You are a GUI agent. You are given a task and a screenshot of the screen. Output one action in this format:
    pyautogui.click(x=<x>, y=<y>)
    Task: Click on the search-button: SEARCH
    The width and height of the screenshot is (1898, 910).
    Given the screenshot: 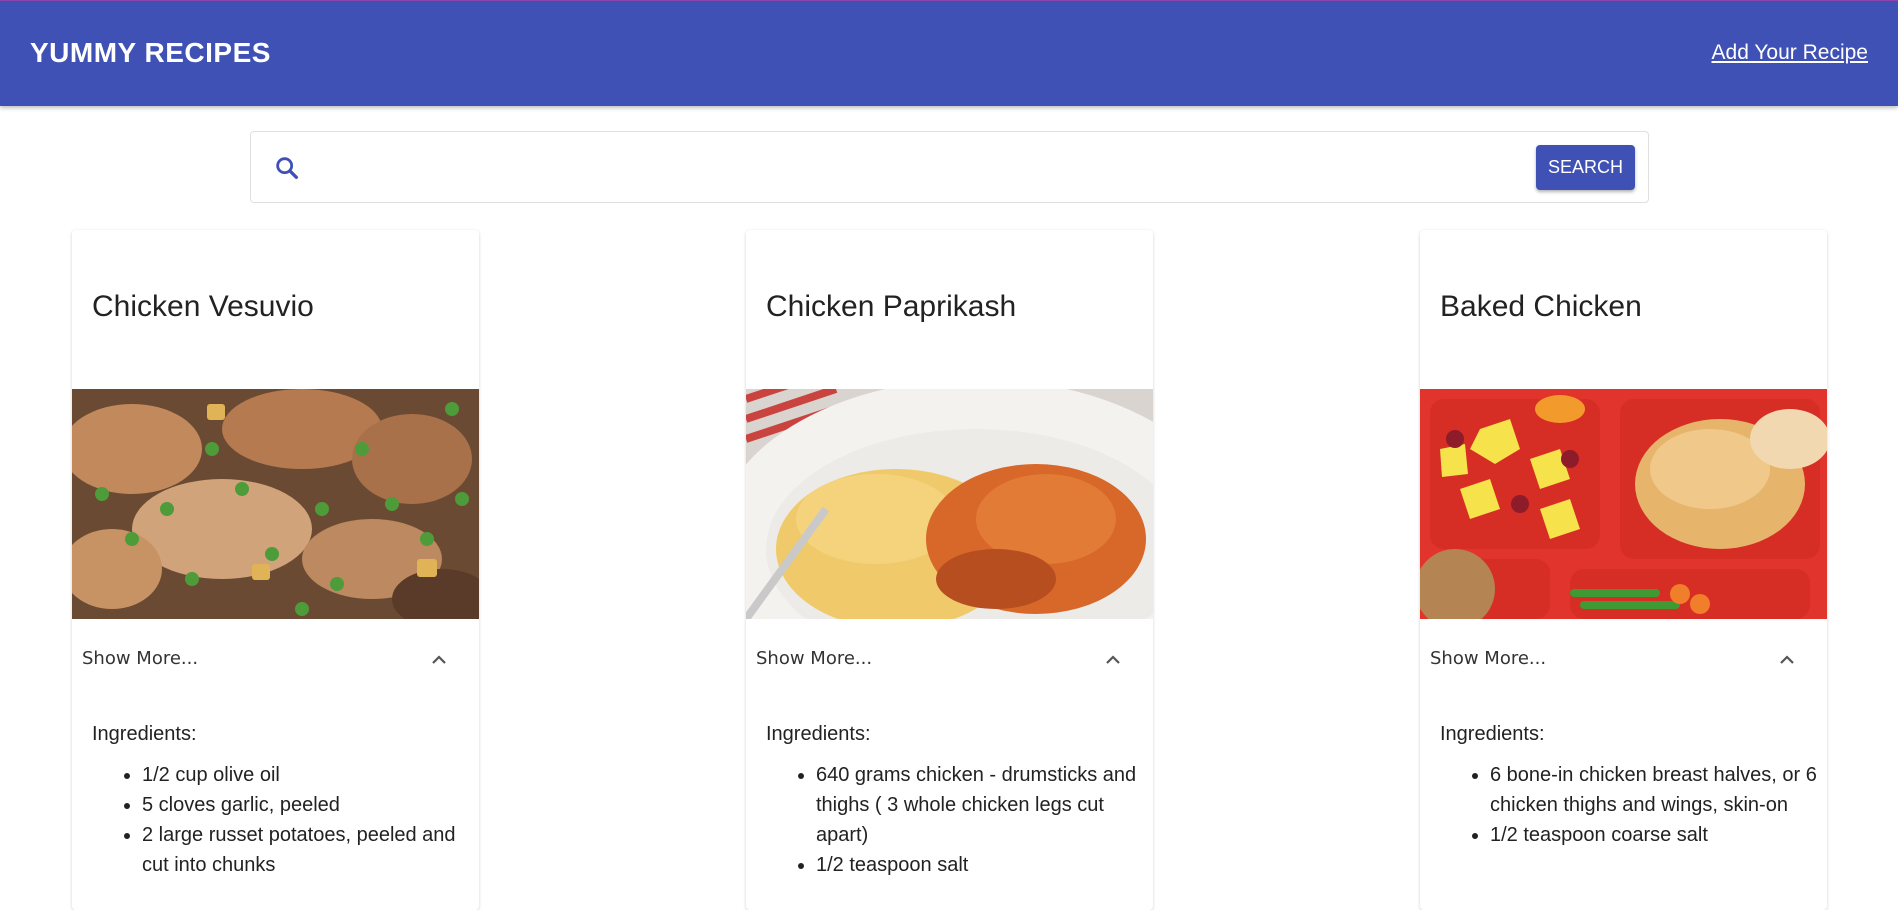 What is the action you would take?
    pyautogui.click(x=1585, y=167)
    